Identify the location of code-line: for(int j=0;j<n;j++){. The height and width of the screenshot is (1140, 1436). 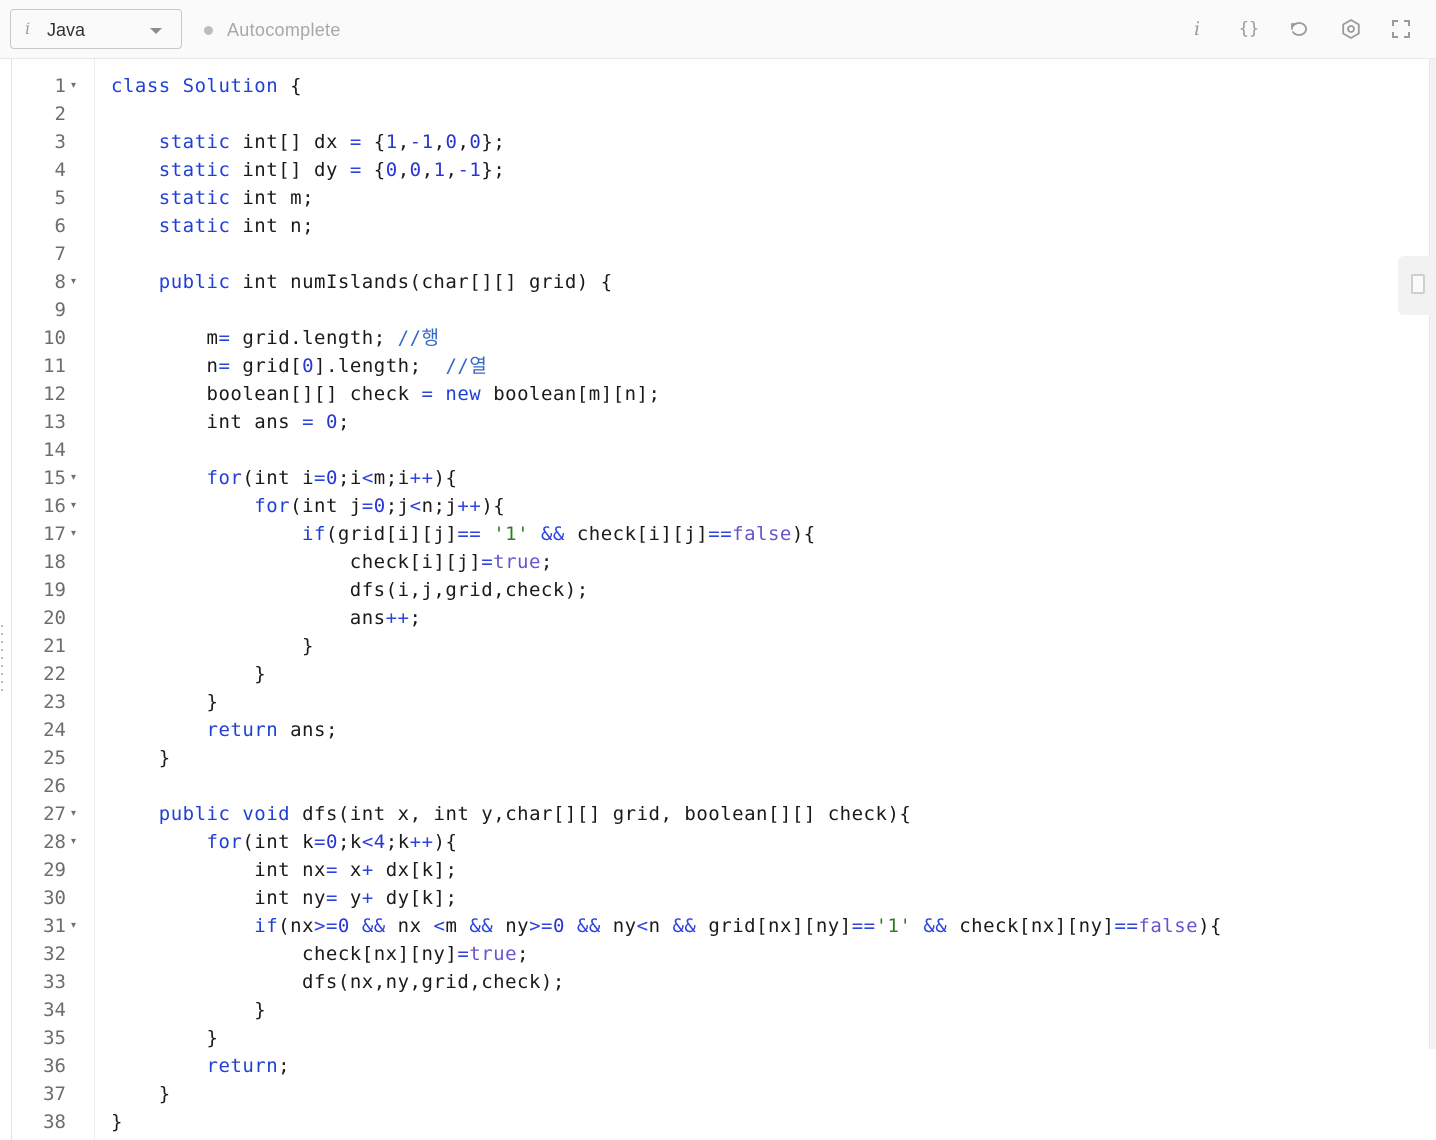
(308, 506).